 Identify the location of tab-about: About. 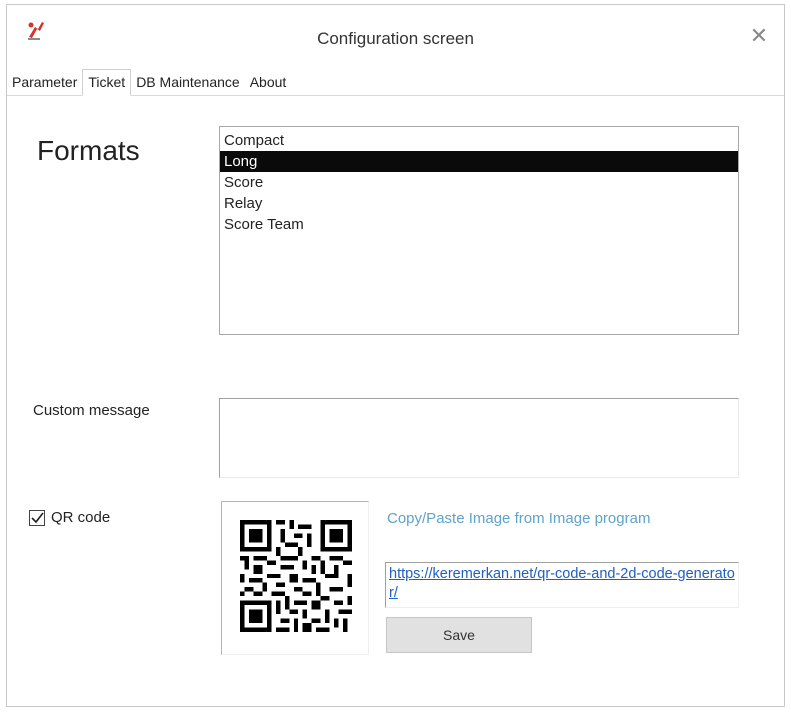
(268, 84).